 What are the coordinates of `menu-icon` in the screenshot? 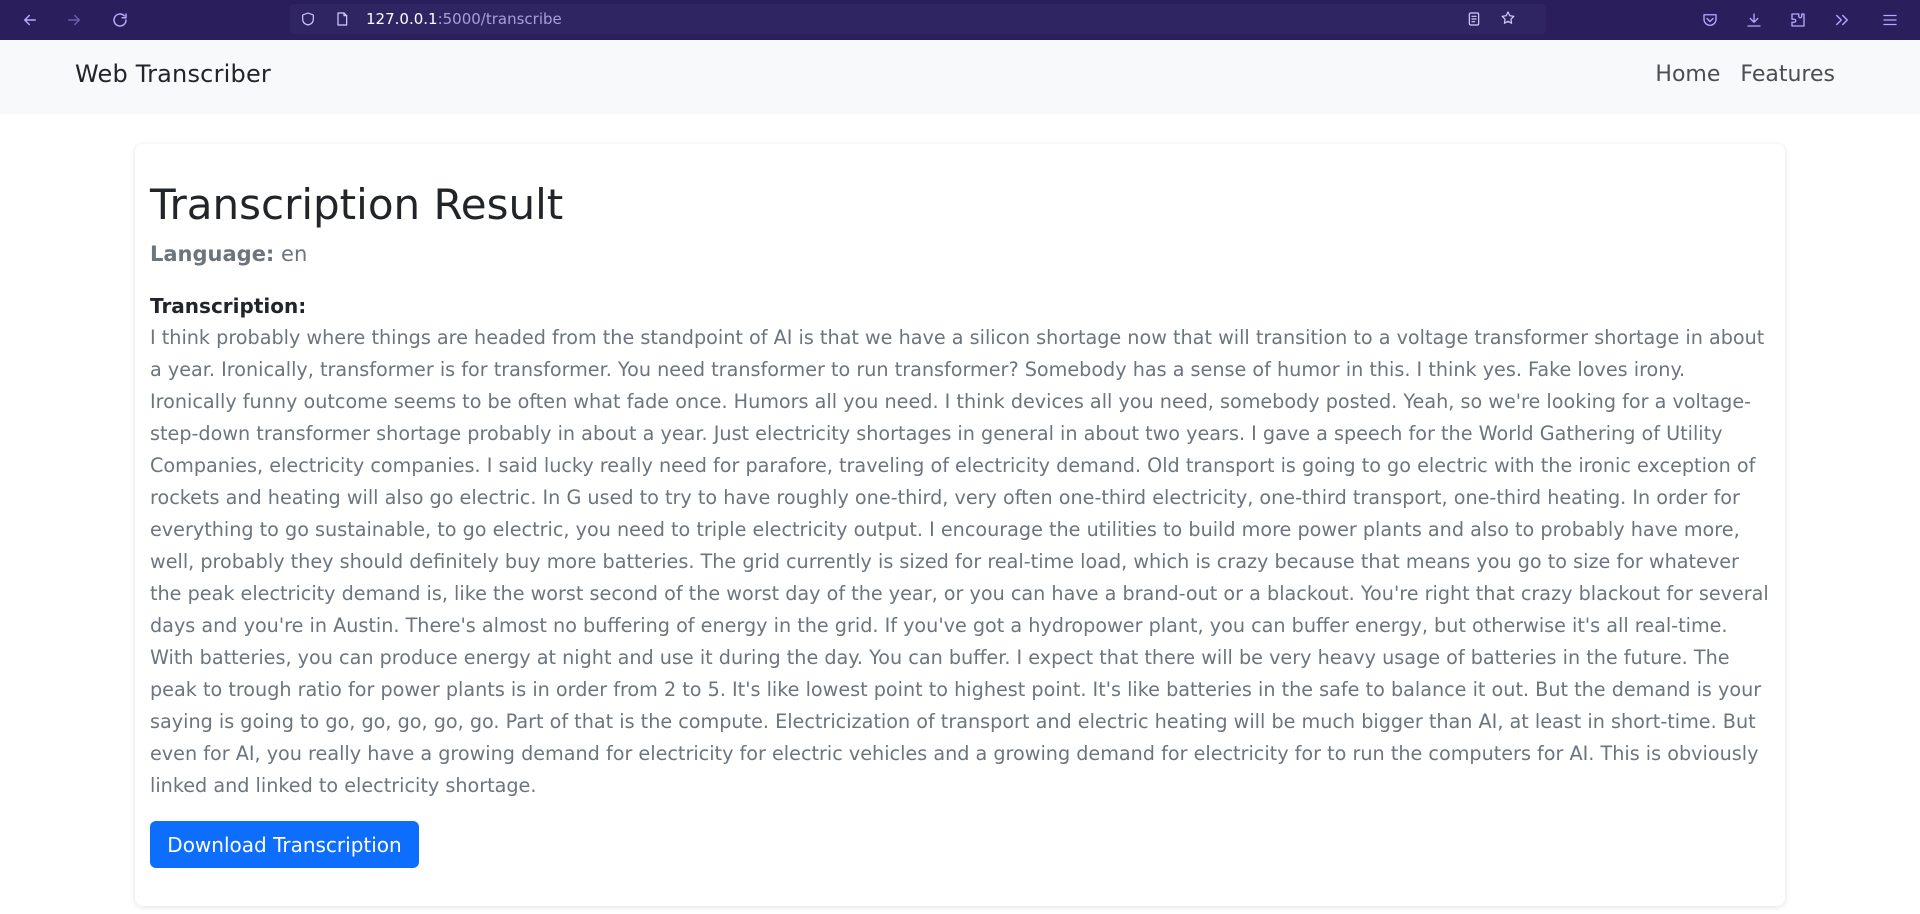 It's located at (1890, 20).